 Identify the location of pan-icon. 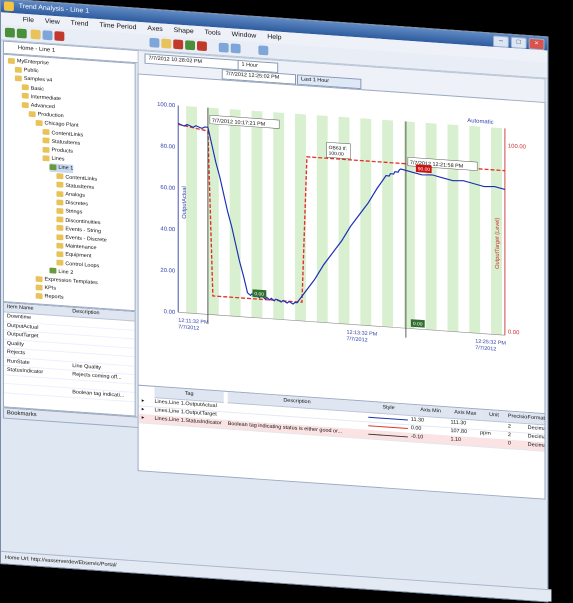
(235, 48).